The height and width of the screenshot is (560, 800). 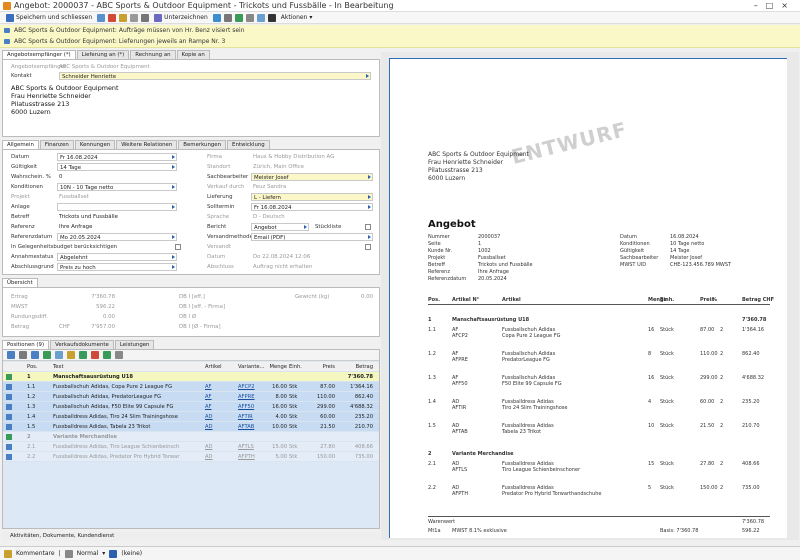 I want to click on sign-button: Unterzeichnen, so click(x=181, y=17).